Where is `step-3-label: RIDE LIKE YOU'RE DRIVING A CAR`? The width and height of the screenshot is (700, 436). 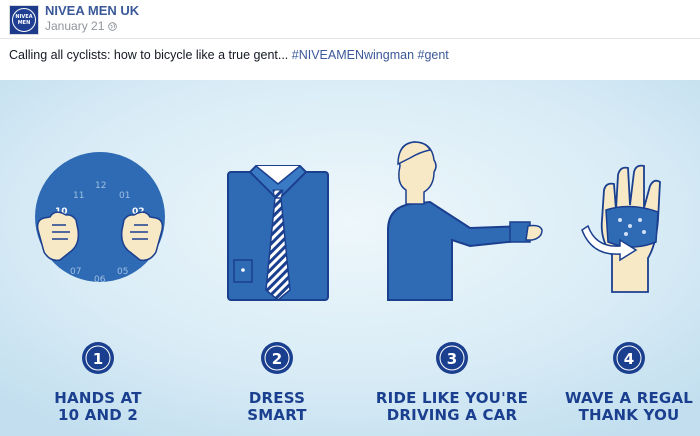 step-3-label: RIDE LIKE YOU'RE DRIVING A CAR is located at coordinates (452, 407).